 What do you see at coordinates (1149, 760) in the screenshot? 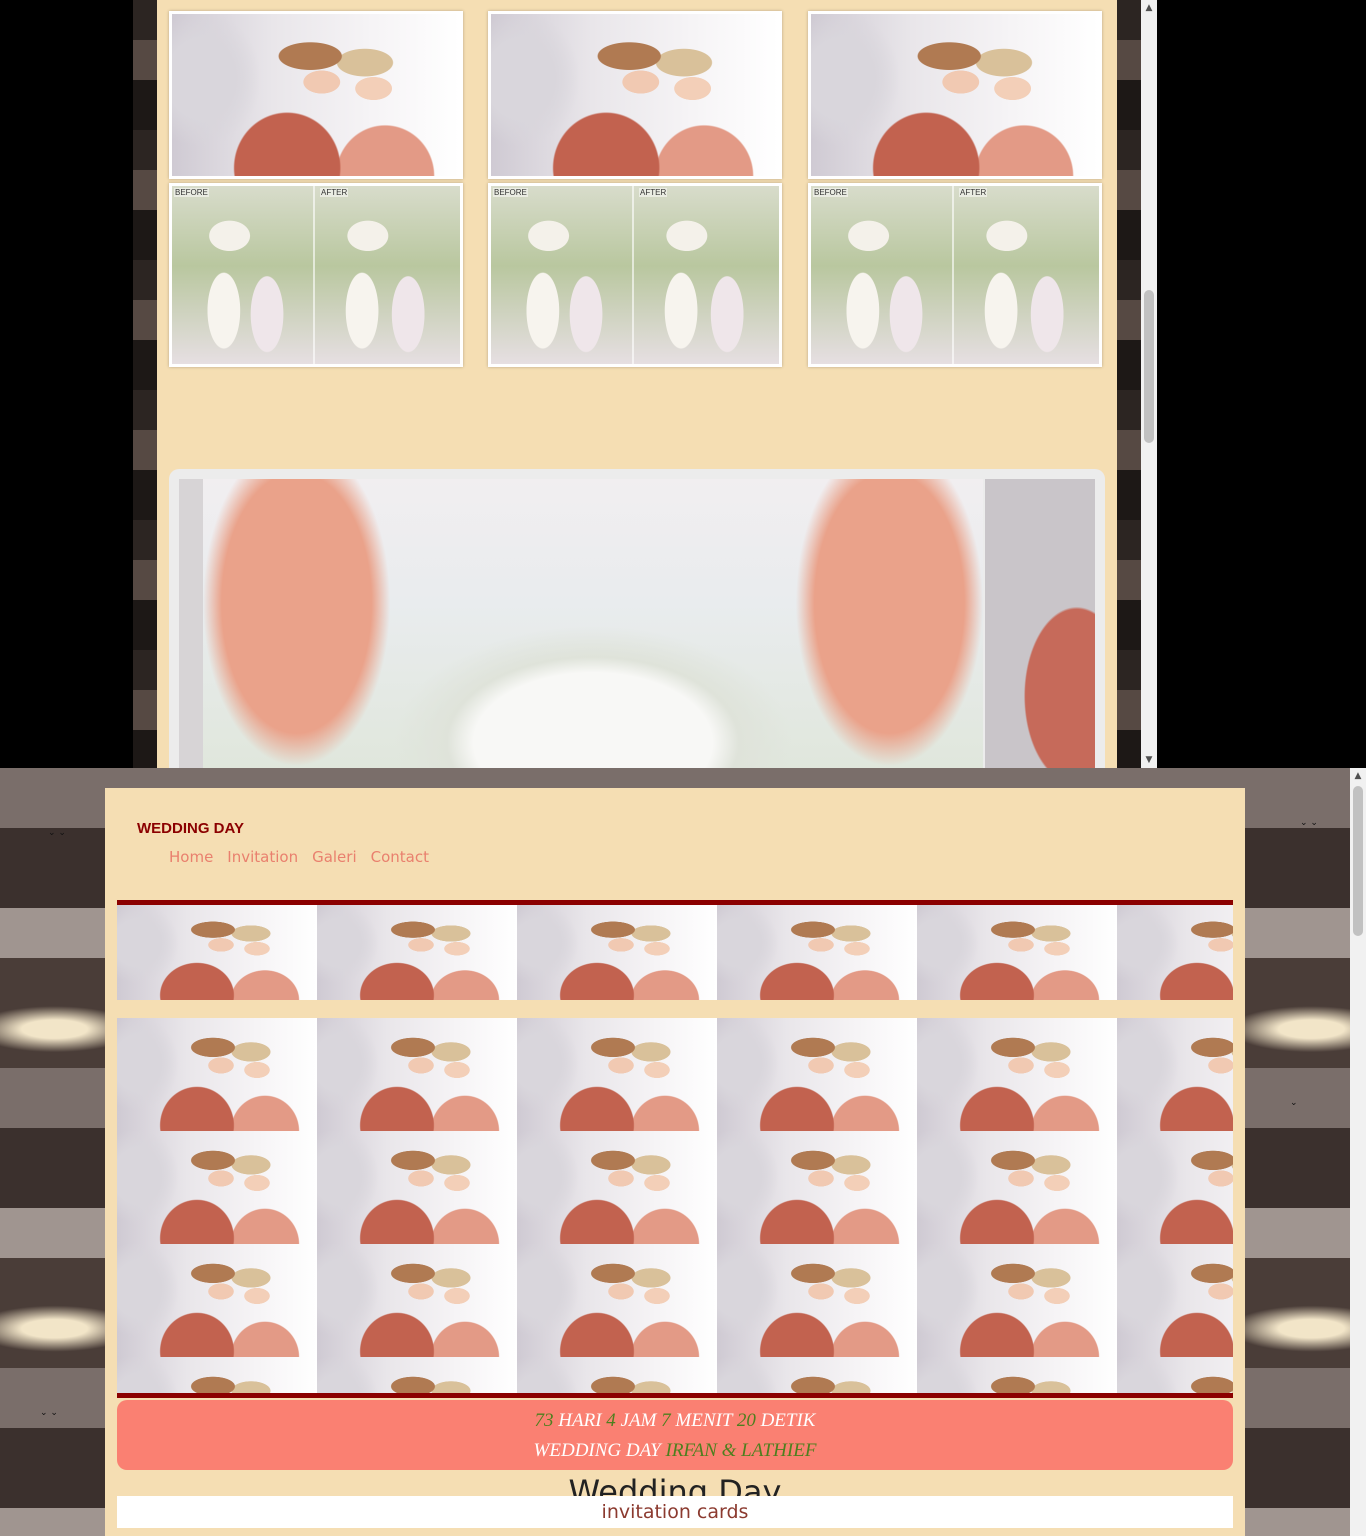
I see `scroll-down-arrow-icon: ▼` at bounding box center [1149, 760].